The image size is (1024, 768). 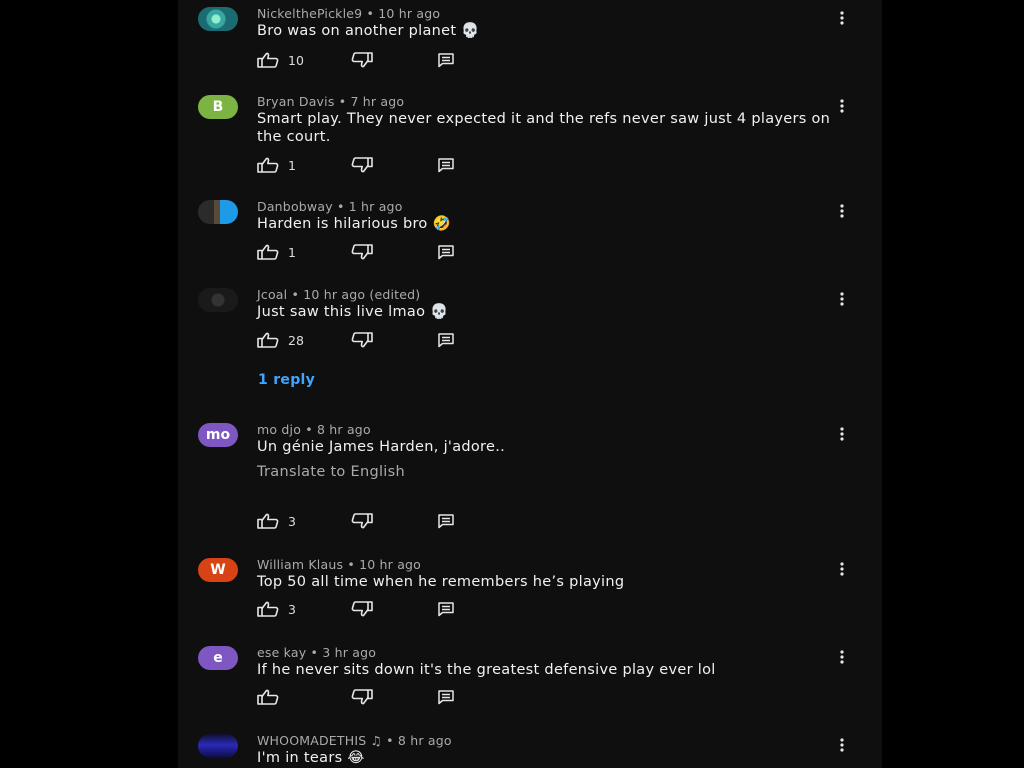 I want to click on avatar: B, so click(x=218, y=107).